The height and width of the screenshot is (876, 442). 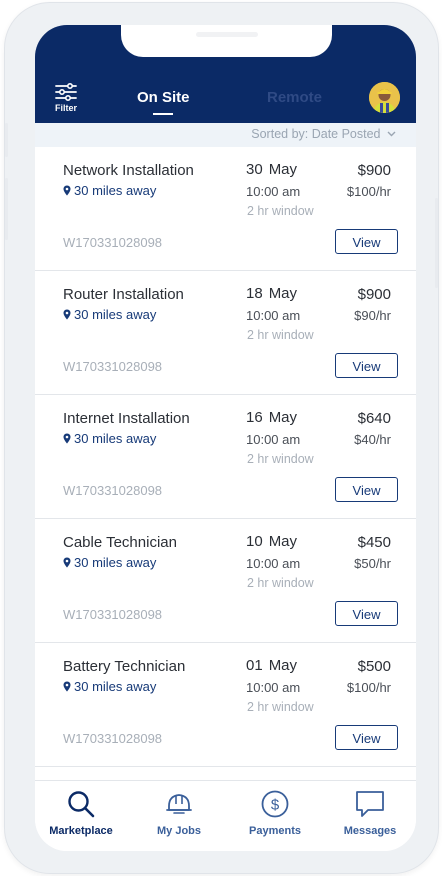 I want to click on avatar-icon, so click(x=384, y=97).